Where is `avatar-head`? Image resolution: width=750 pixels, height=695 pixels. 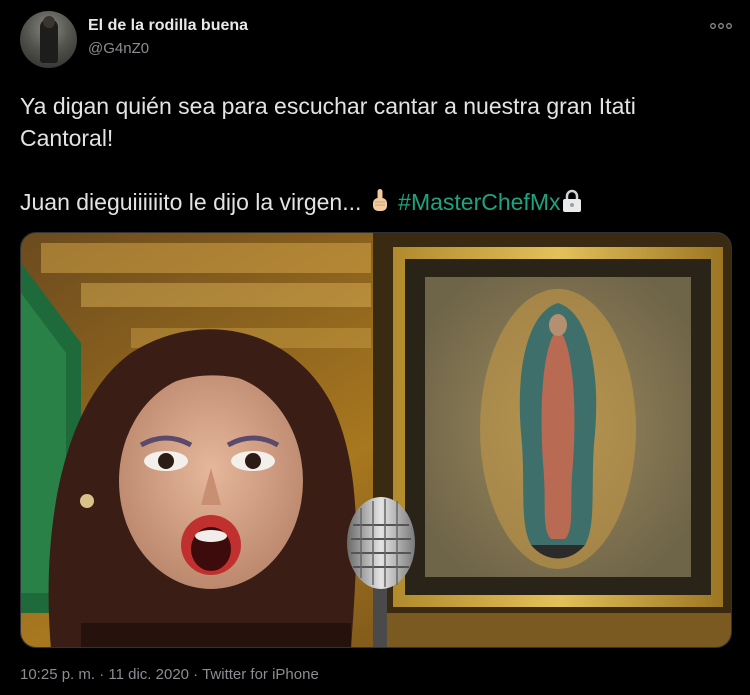 avatar-head is located at coordinates (49, 22).